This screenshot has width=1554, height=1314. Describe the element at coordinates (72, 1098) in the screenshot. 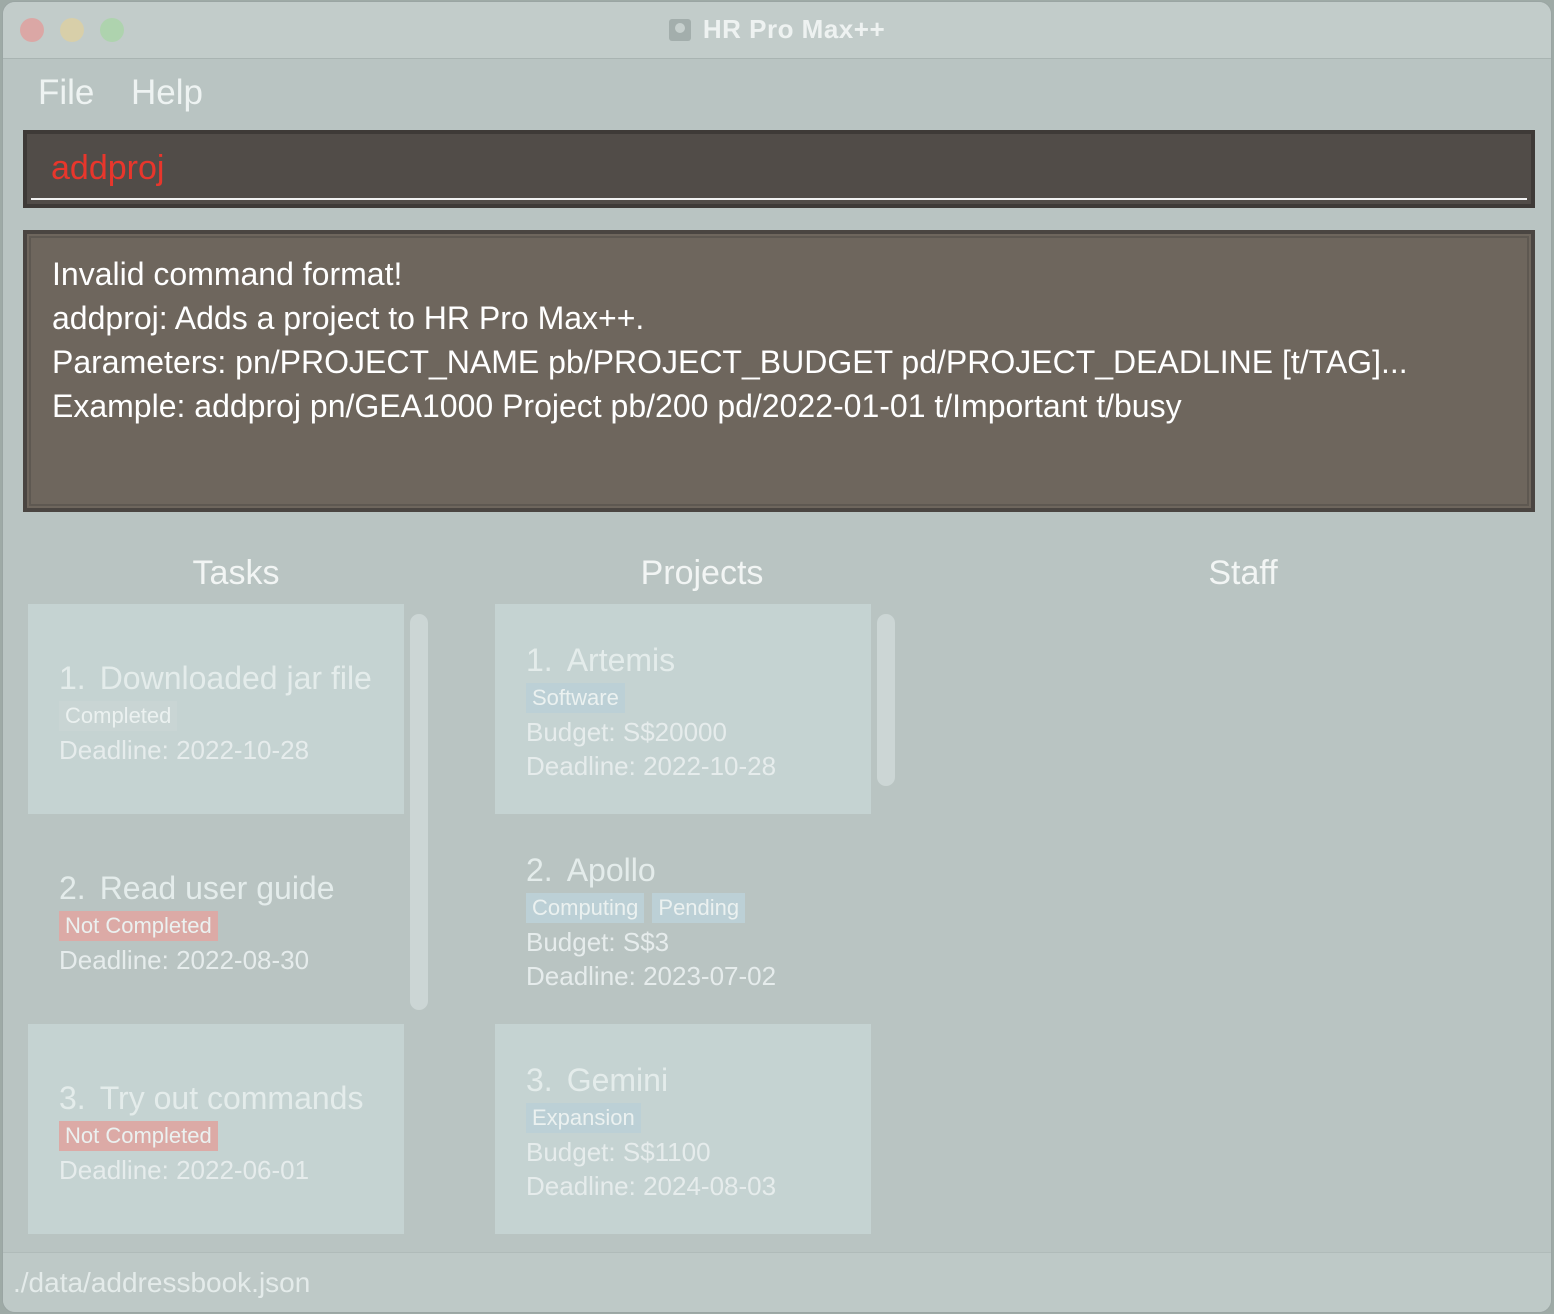

I see `task-index: 3.` at that location.